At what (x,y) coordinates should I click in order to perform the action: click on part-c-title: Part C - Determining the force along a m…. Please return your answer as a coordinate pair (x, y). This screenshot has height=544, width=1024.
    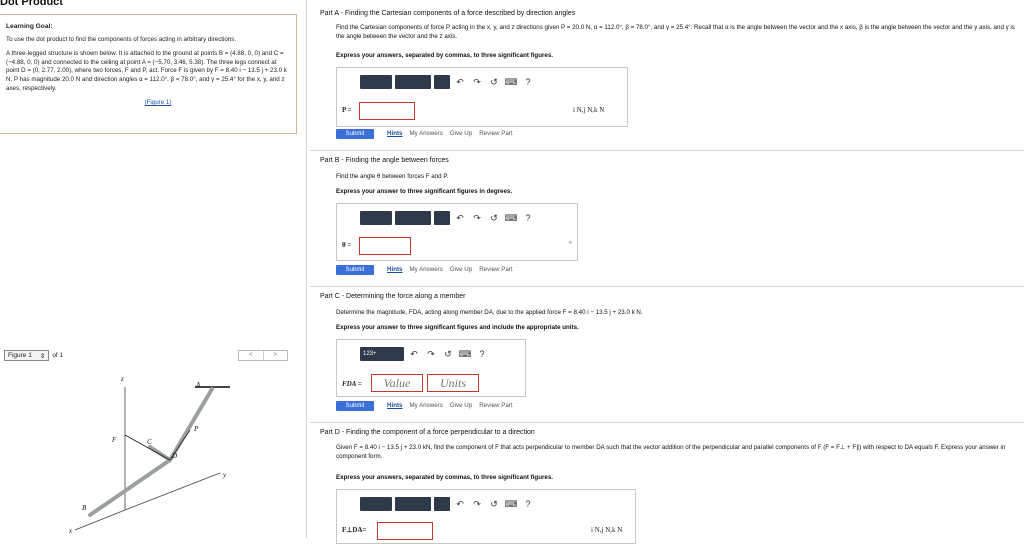
    Looking at the image, I should click on (393, 296).